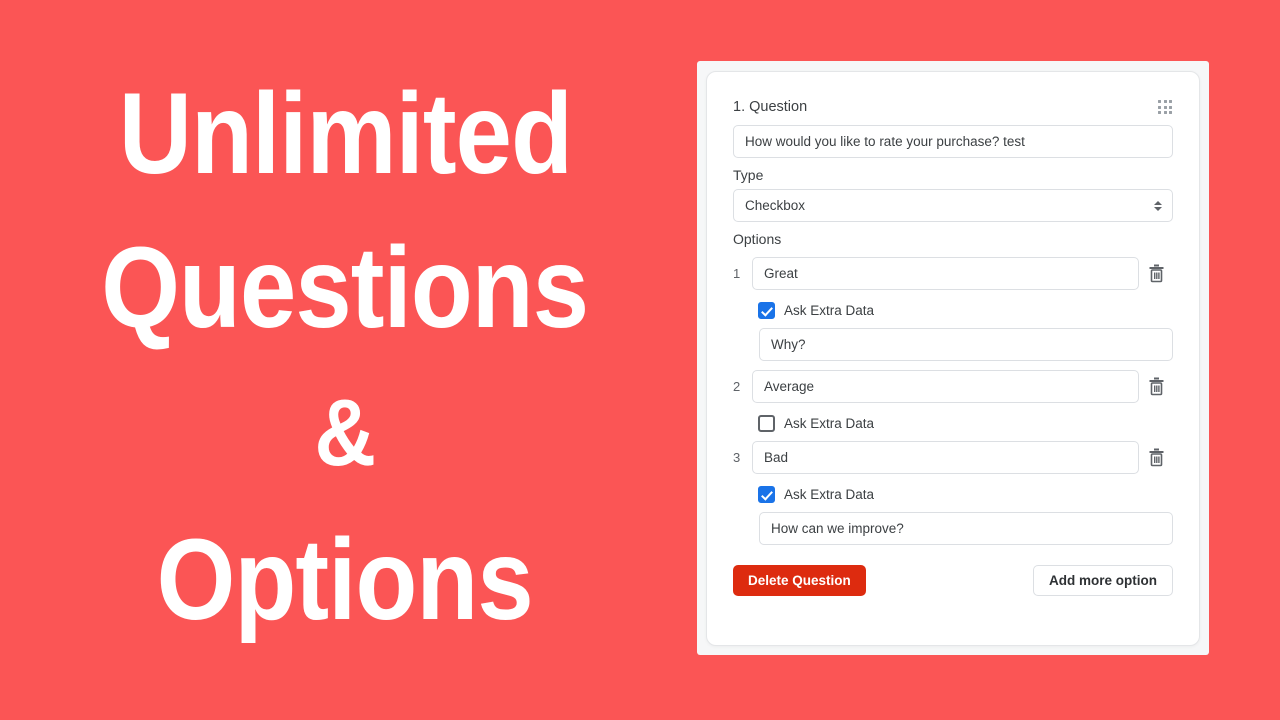  I want to click on type-select-value: Checkbox, so click(775, 205).